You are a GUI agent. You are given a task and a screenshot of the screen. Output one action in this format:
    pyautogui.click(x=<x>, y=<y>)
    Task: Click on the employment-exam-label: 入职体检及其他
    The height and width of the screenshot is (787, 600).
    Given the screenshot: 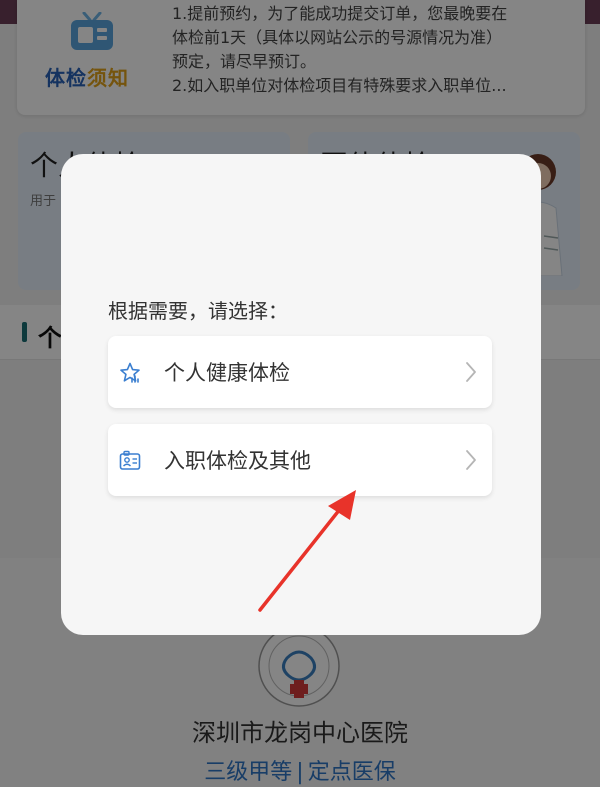 What is the action you would take?
    pyautogui.click(x=237, y=461)
    